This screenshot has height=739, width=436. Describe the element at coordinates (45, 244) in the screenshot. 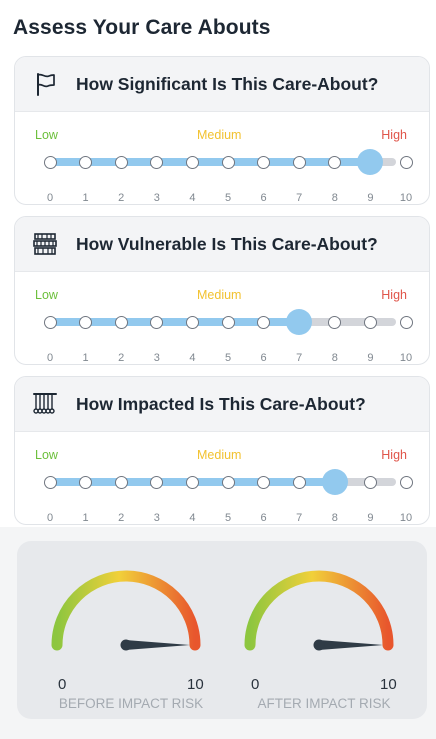

I see `stacked-books-icon` at that location.